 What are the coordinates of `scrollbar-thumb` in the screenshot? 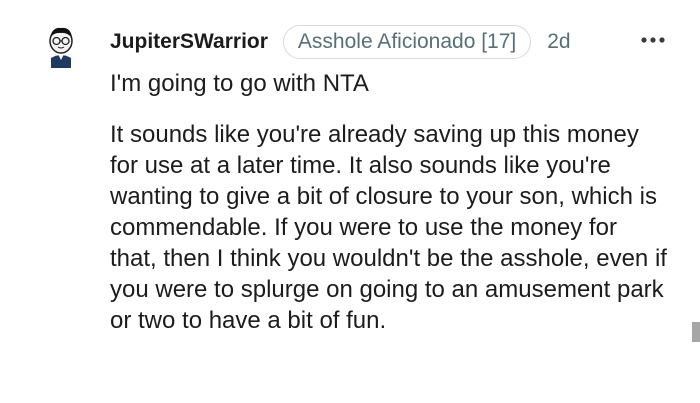 It's located at (696, 332).